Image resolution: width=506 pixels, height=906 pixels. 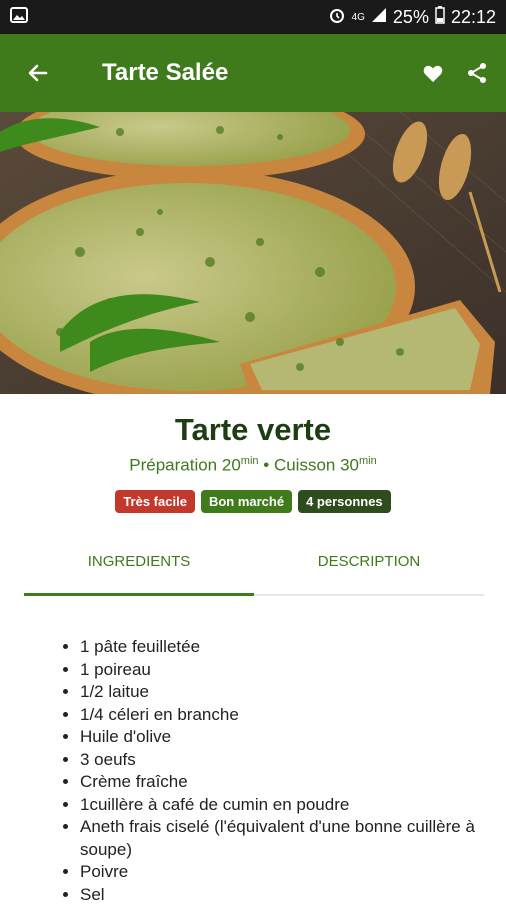 What do you see at coordinates (290, 670) in the screenshot?
I see `ingredient-item: 1 poireau` at bounding box center [290, 670].